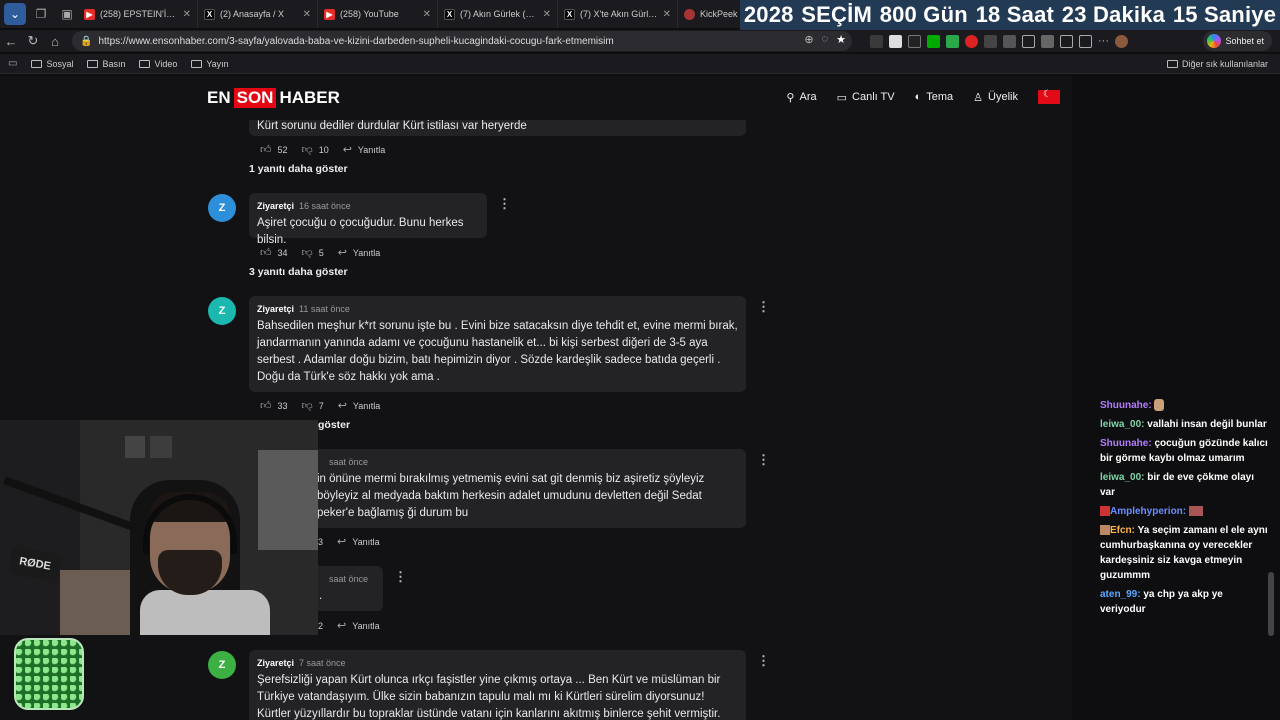 This screenshot has width=1280, height=720. What do you see at coordinates (995, 97) in the screenshot?
I see `nav-member: ♙ Üyelik` at bounding box center [995, 97].